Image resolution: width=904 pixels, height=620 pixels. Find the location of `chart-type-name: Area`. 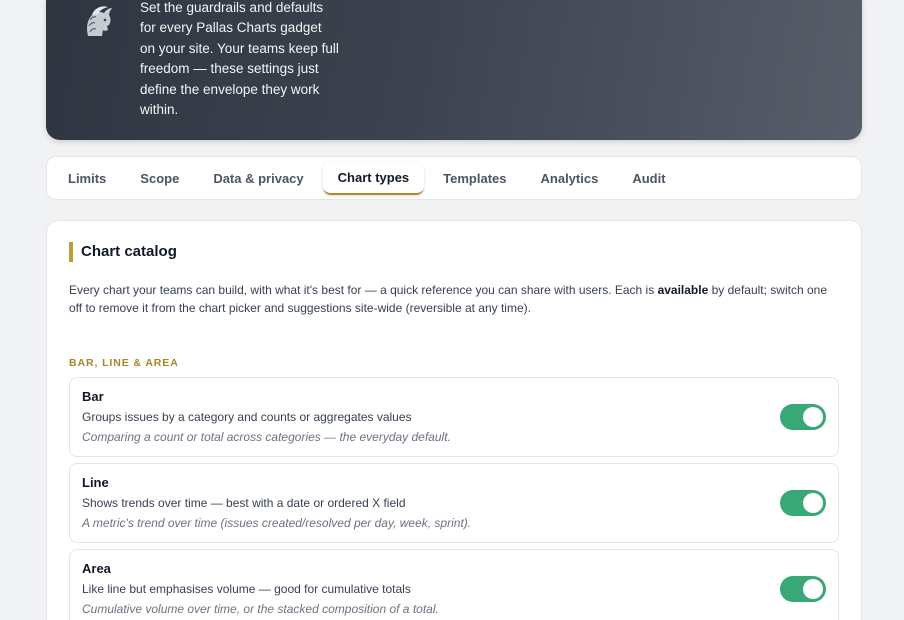

chart-type-name: Area is located at coordinates (96, 568).